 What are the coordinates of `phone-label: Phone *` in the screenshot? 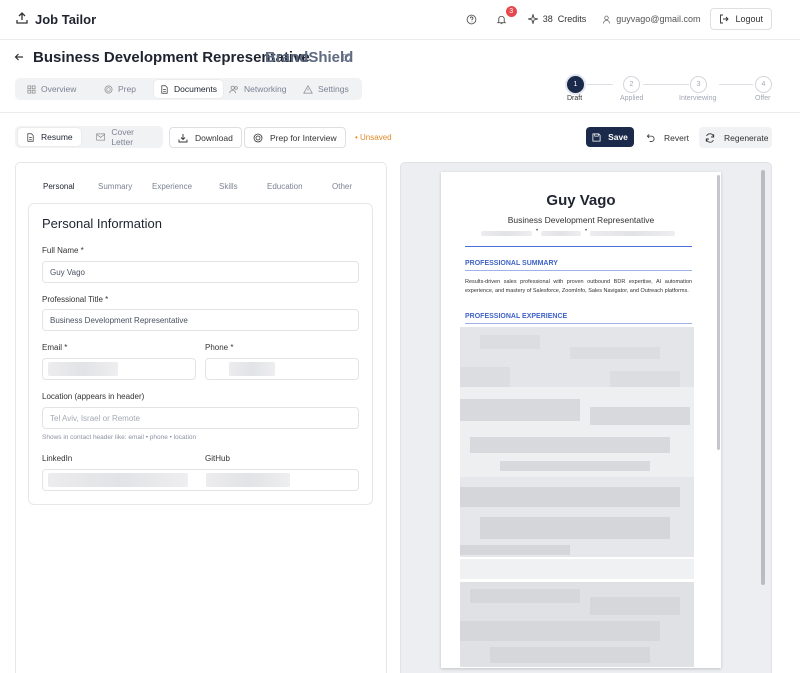 It's located at (219, 347).